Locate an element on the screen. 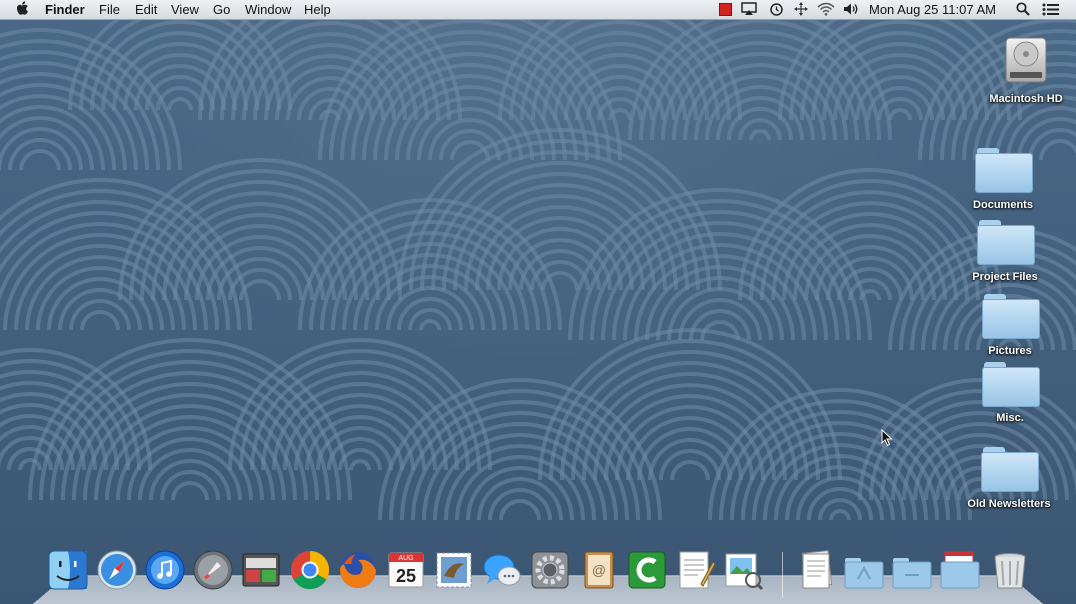 The image size is (1076, 604). menu-view: View is located at coordinates (185, 9).